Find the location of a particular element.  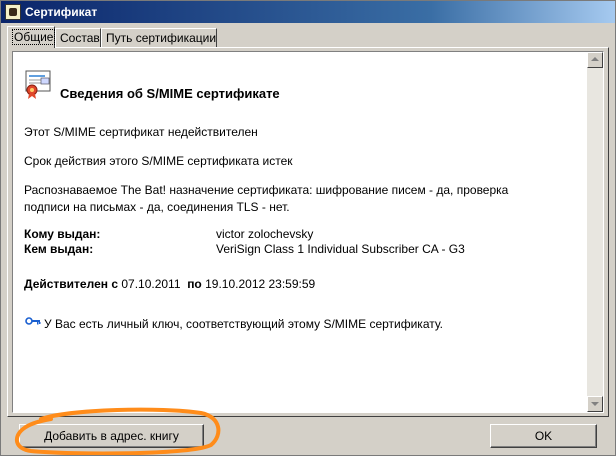

tab-general-label: Общие is located at coordinates (34, 37).